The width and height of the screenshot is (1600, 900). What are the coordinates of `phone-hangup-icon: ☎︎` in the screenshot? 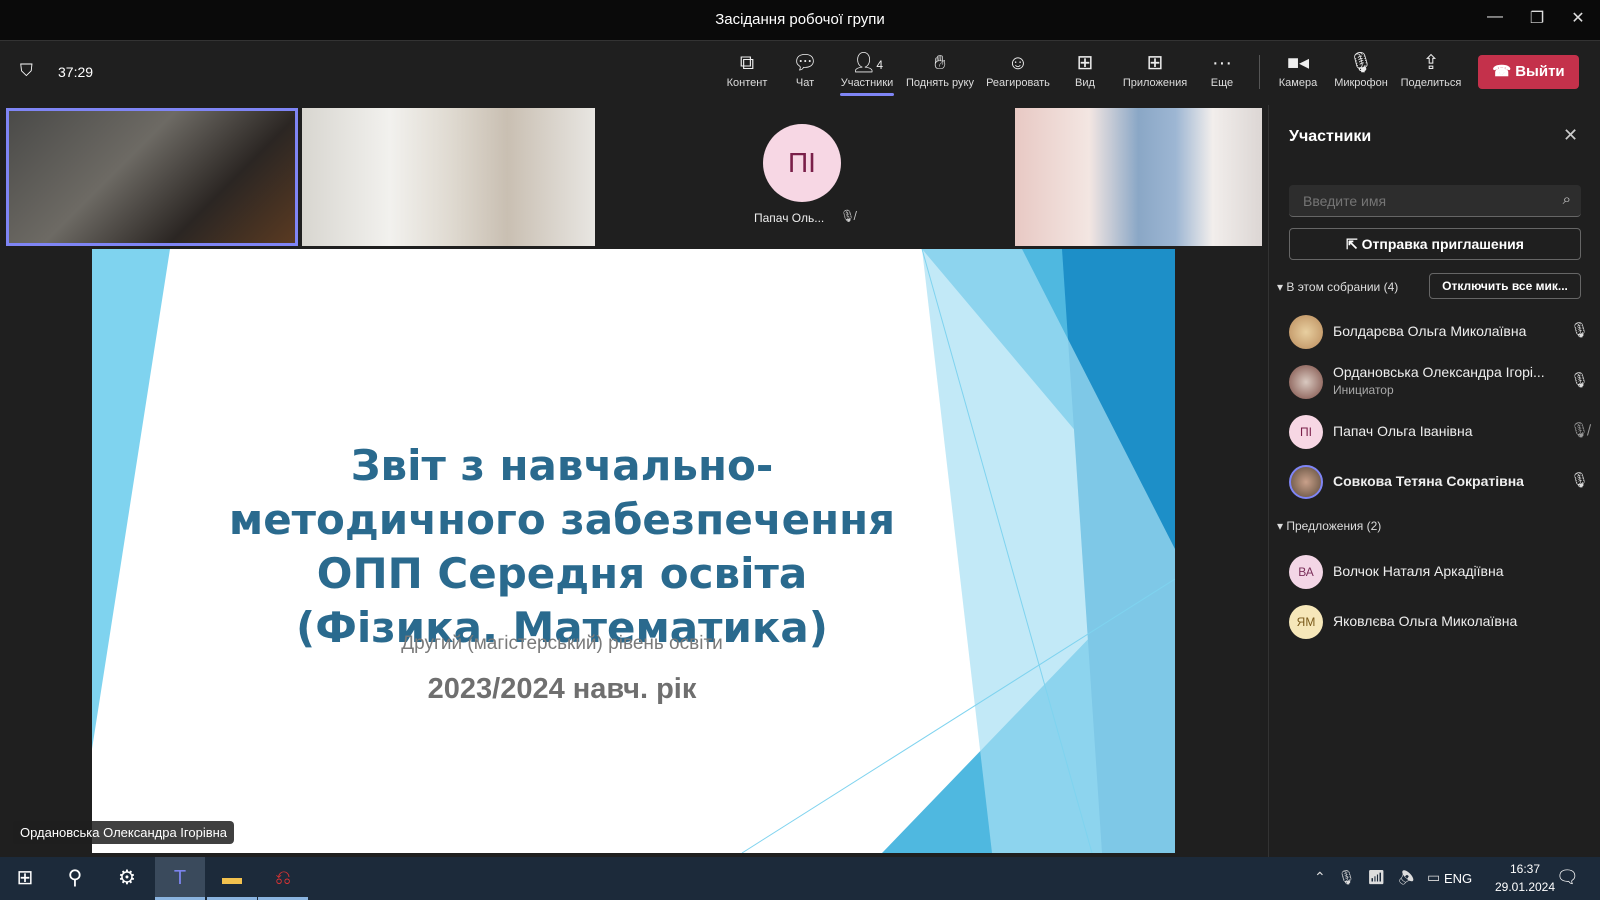 It's located at (1504, 71).